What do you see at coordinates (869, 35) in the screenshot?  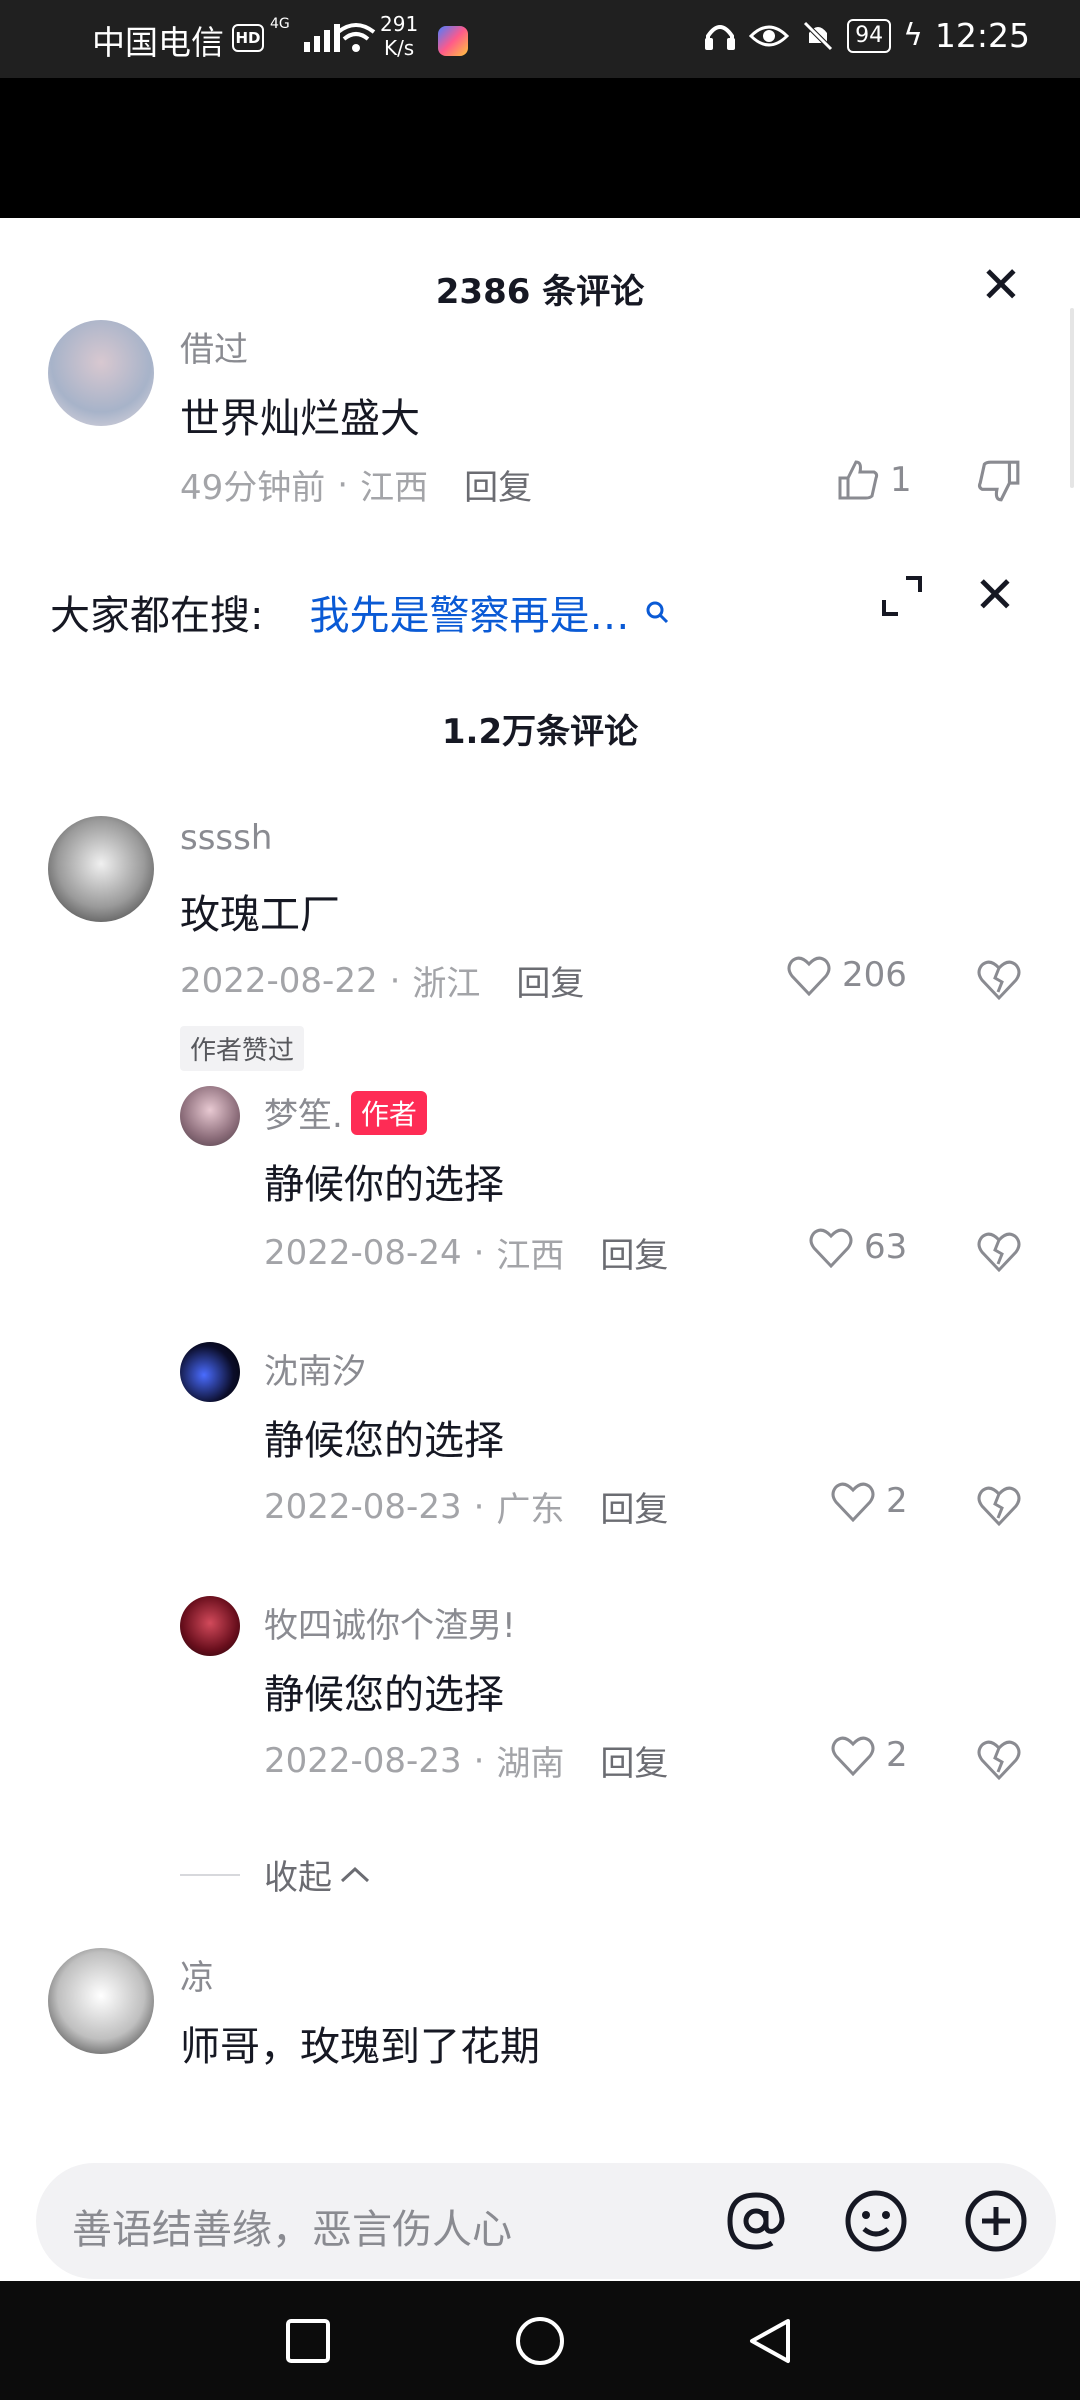 I see `battery-level: 94` at bounding box center [869, 35].